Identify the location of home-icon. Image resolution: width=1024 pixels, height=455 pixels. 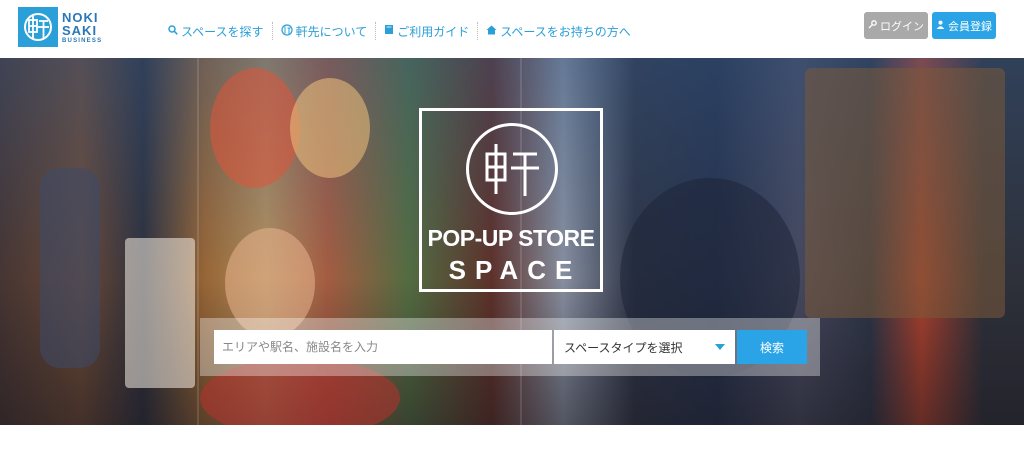
(491, 31).